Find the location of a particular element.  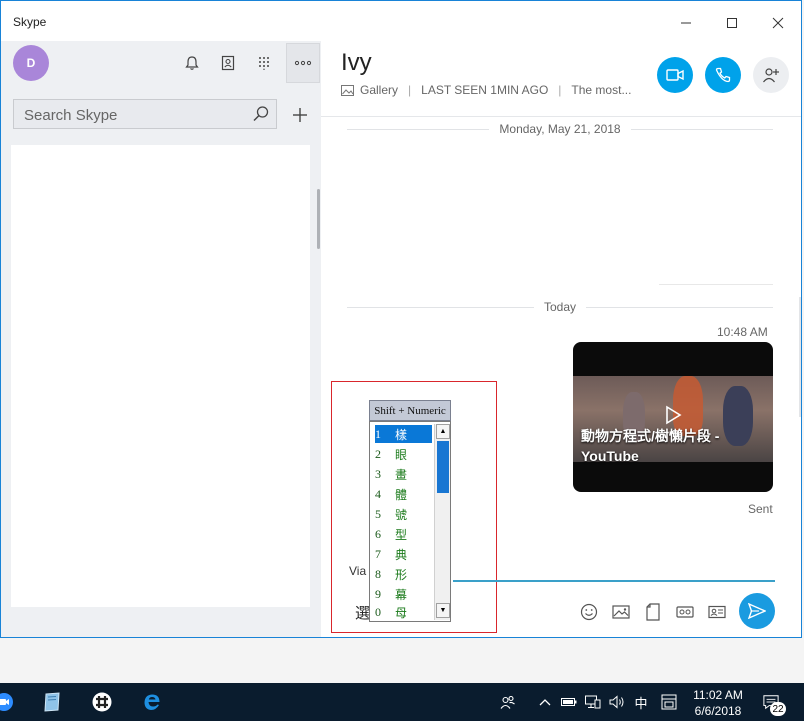

maximize-icon is located at coordinates (732, 23).